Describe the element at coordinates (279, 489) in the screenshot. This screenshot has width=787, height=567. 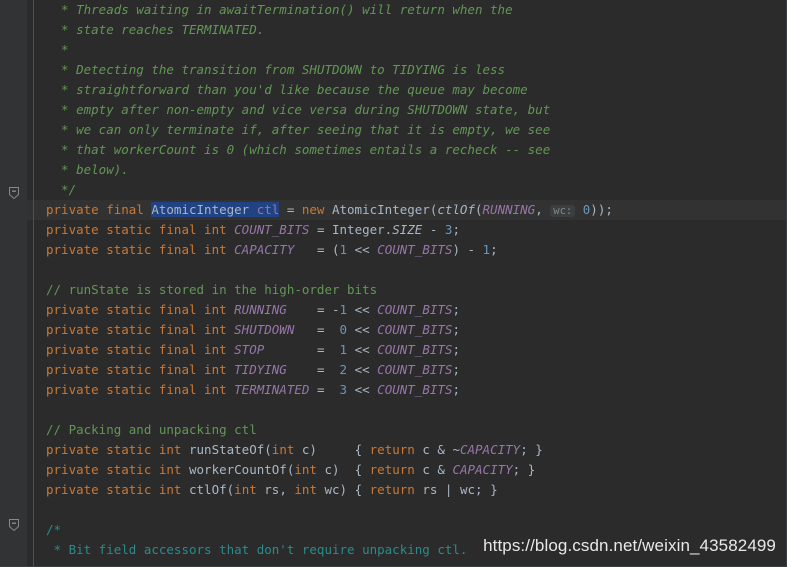
I see `code-token: rs,` at that location.